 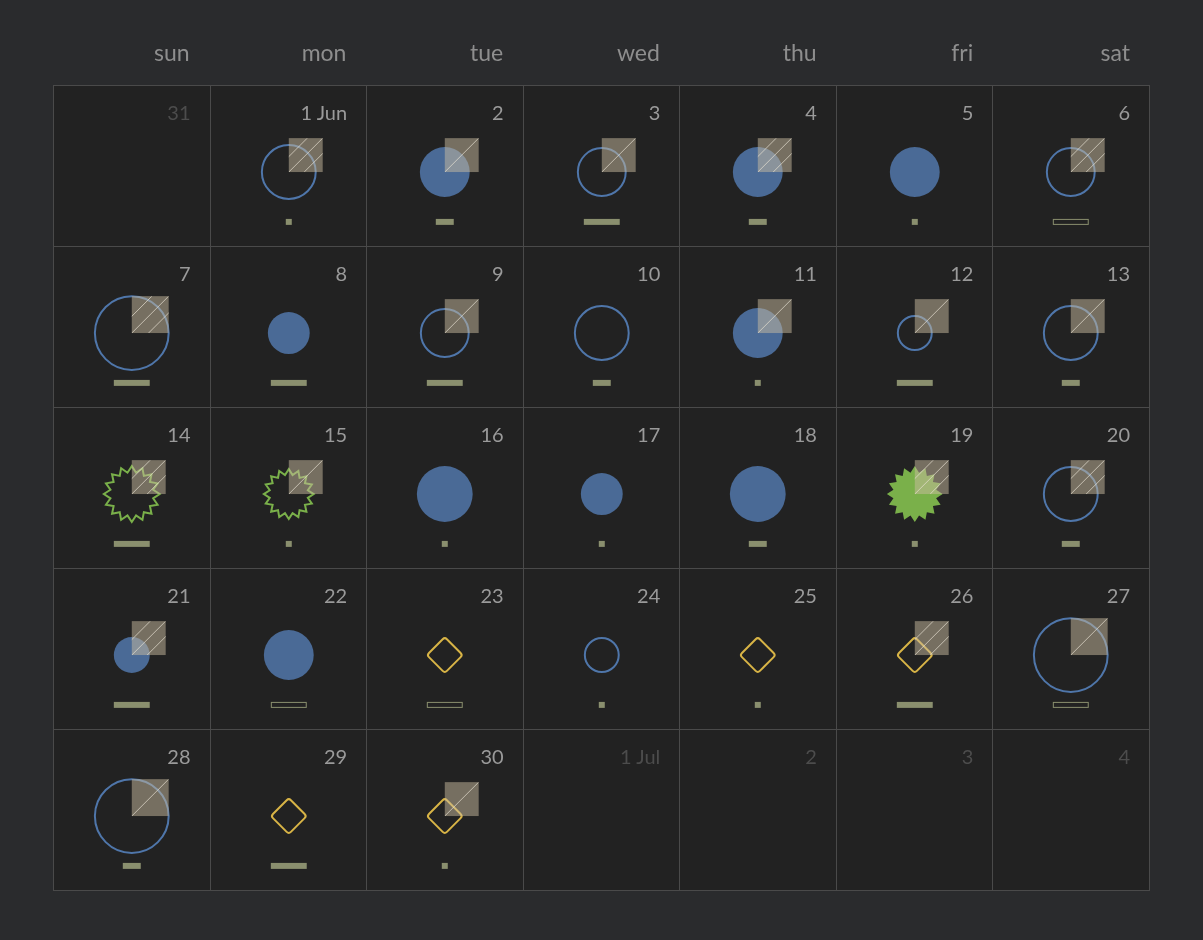 What do you see at coordinates (962, 52) in the screenshot?
I see `weekday-header: fri` at bounding box center [962, 52].